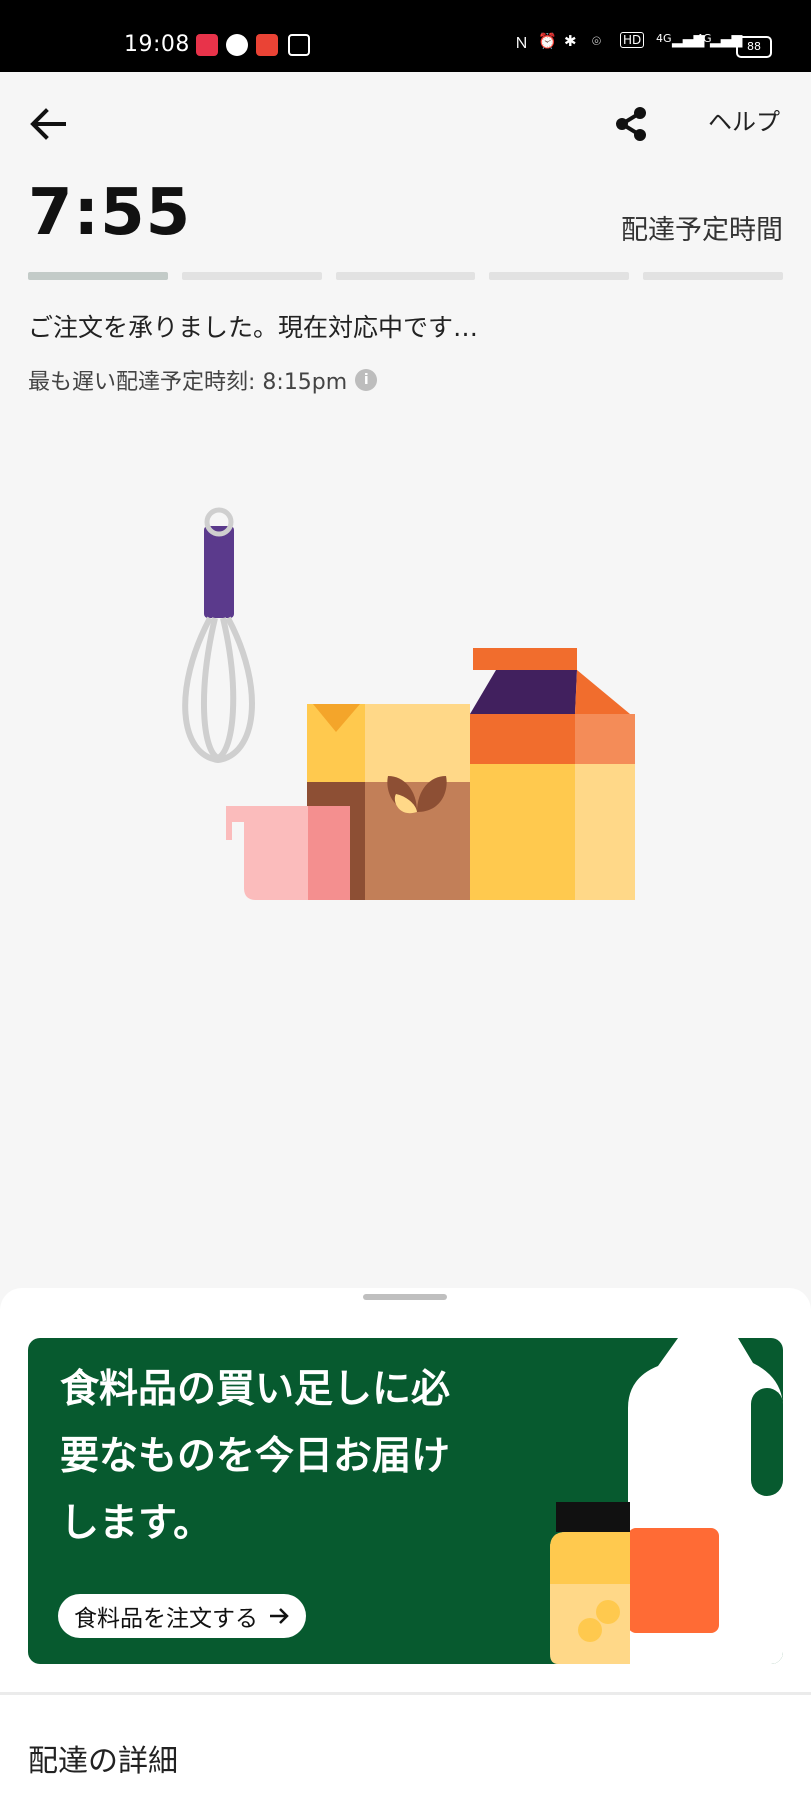 This screenshot has height=1812, width=811. Describe the element at coordinates (405, 1297) in the screenshot. I see `sheet-drag-handle` at that location.